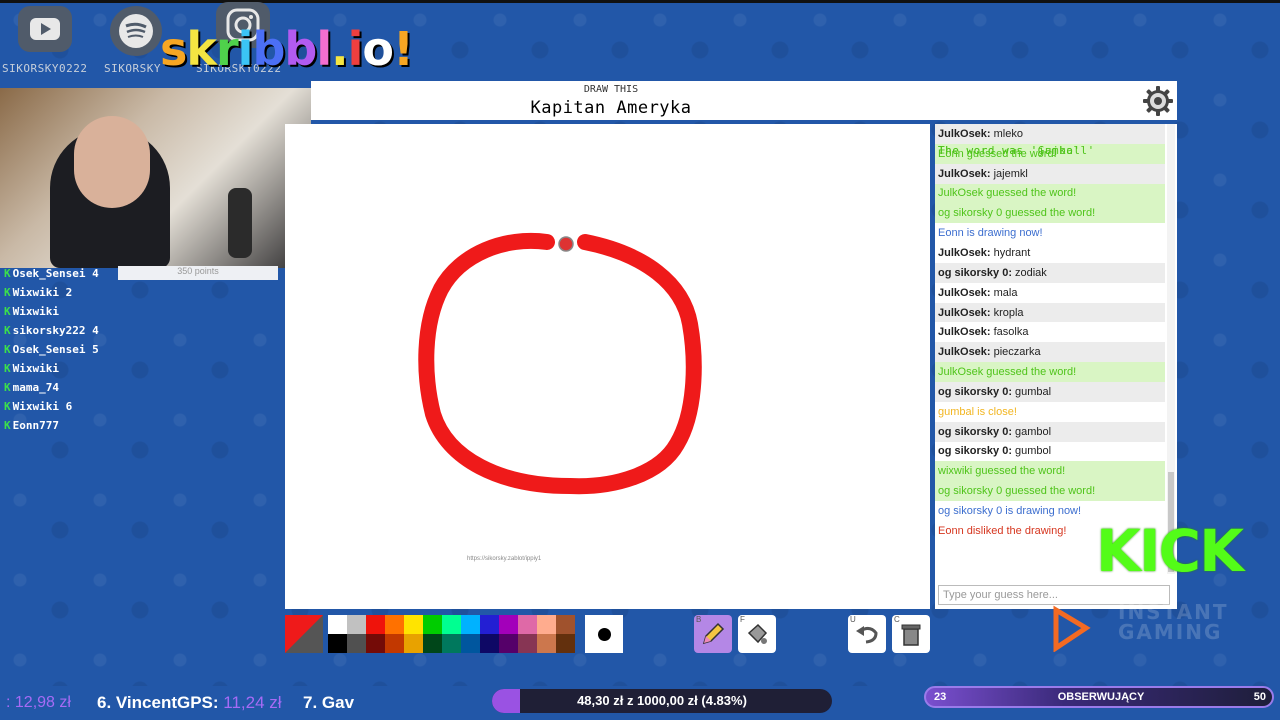 The height and width of the screenshot is (720, 1280). I want to click on top-border, so click(640, 1).